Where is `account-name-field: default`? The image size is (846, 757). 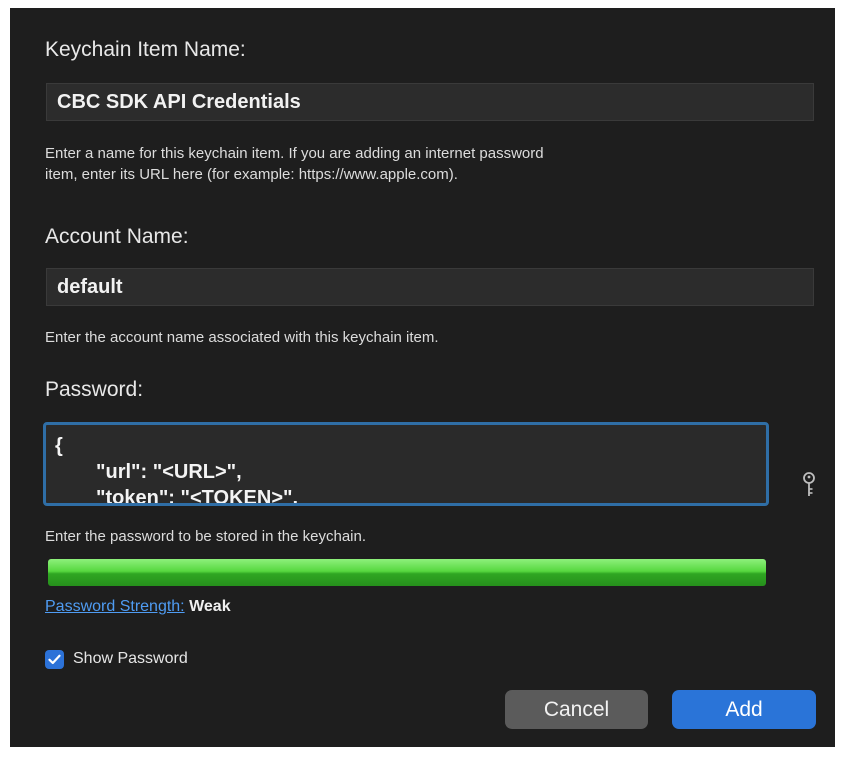
account-name-field: default is located at coordinates (430, 287).